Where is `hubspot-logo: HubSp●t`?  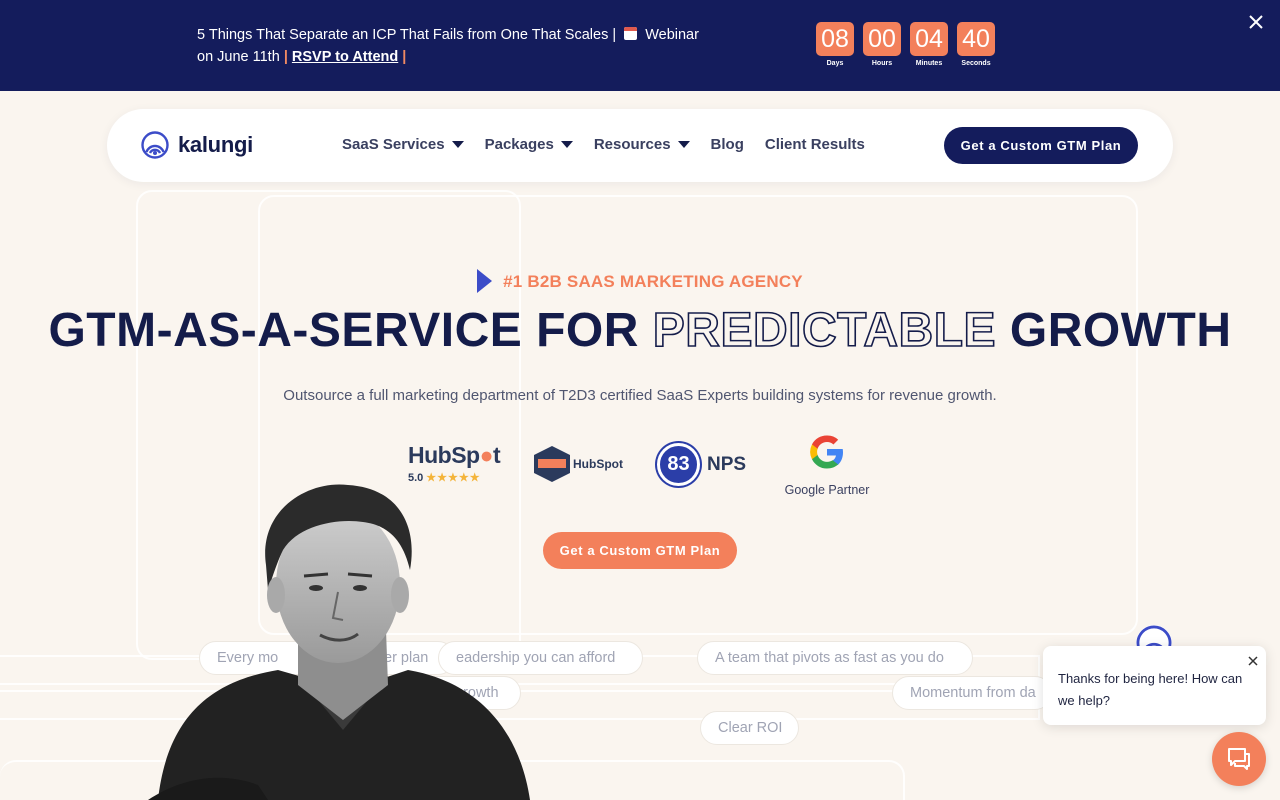 hubspot-logo: HubSp●t is located at coordinates (454, 455).